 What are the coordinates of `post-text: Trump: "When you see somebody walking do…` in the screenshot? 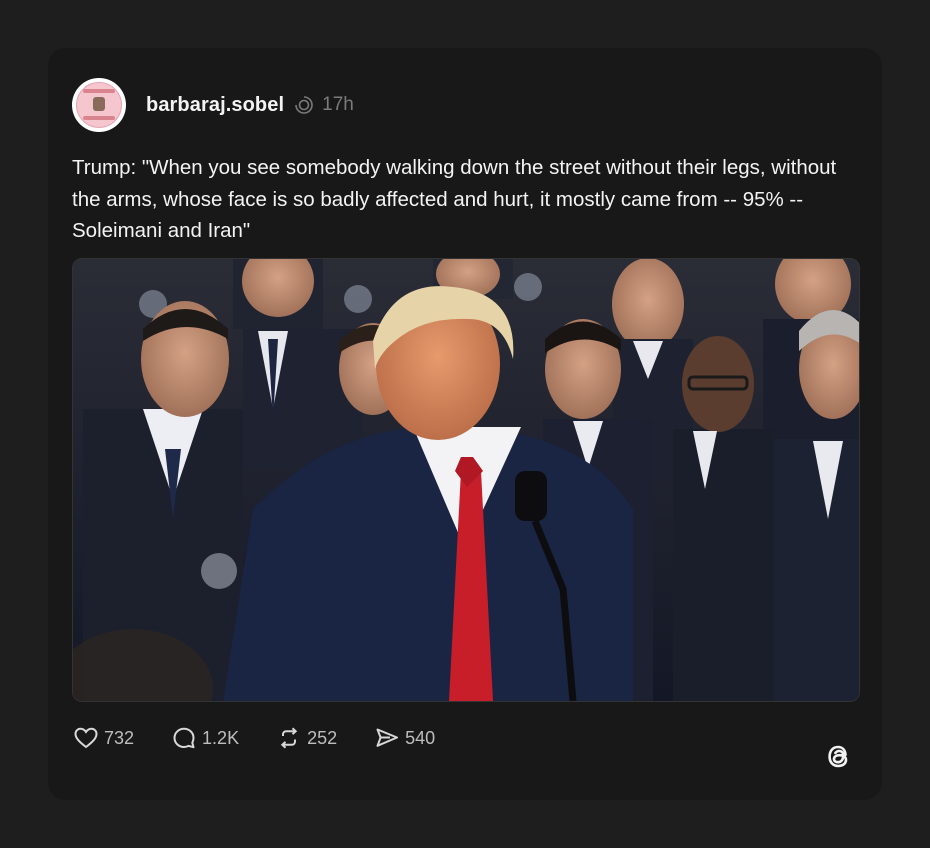 It's located at (454, 199).